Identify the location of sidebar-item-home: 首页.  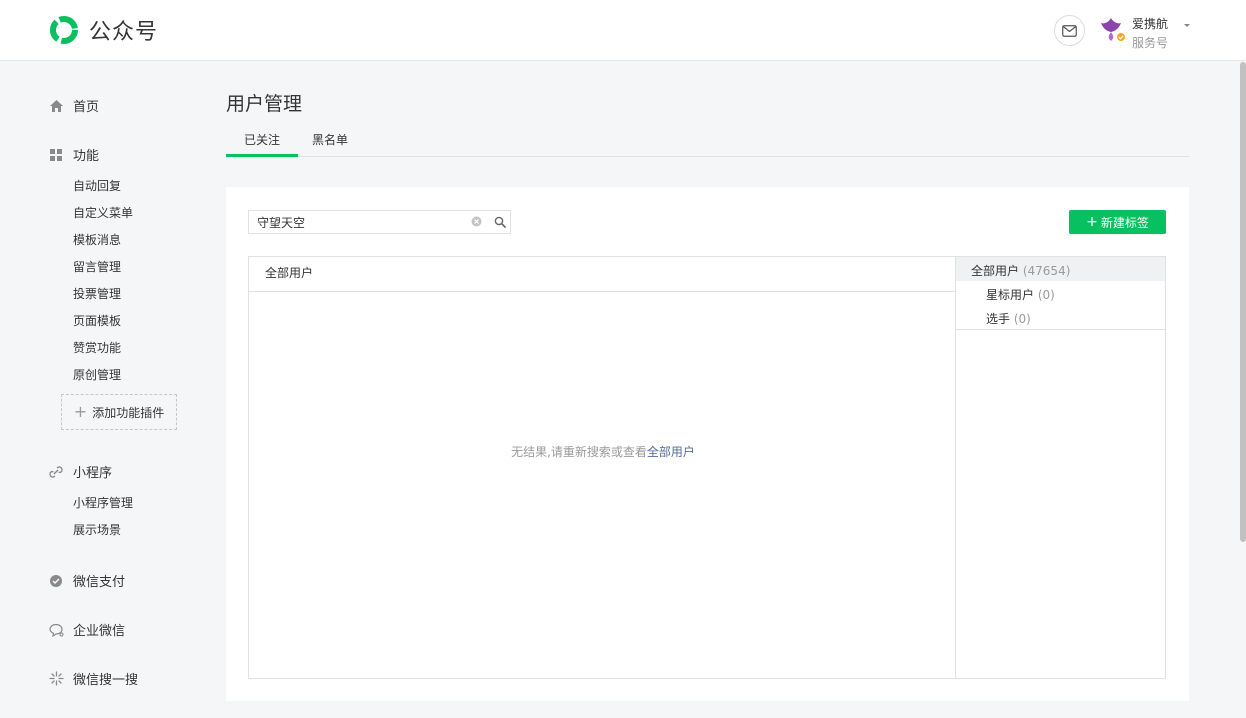
(73, 105).